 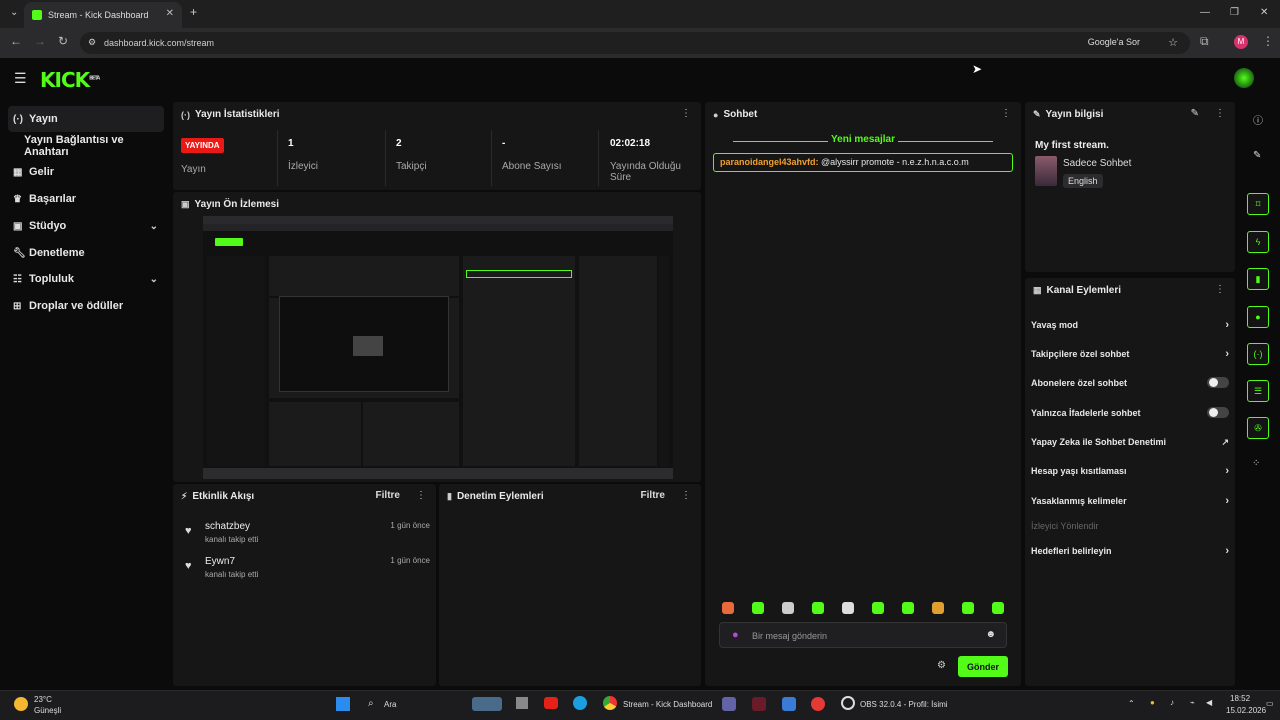 What do you see at coordinates (86, 253) in the screenshot?
I see `sidebar-item-moderation: 🔧︎ Denetleme` at bounding box center [86, 253].